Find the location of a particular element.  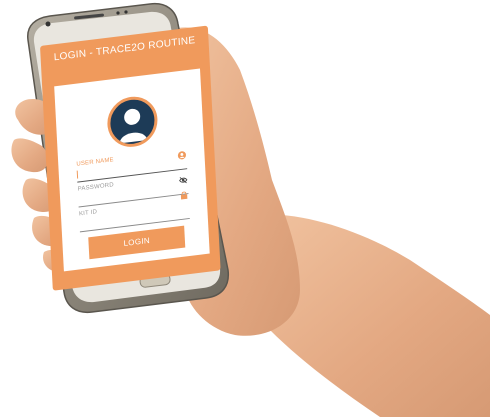

login-button: LOGIN is located at coordinates (137, 242).